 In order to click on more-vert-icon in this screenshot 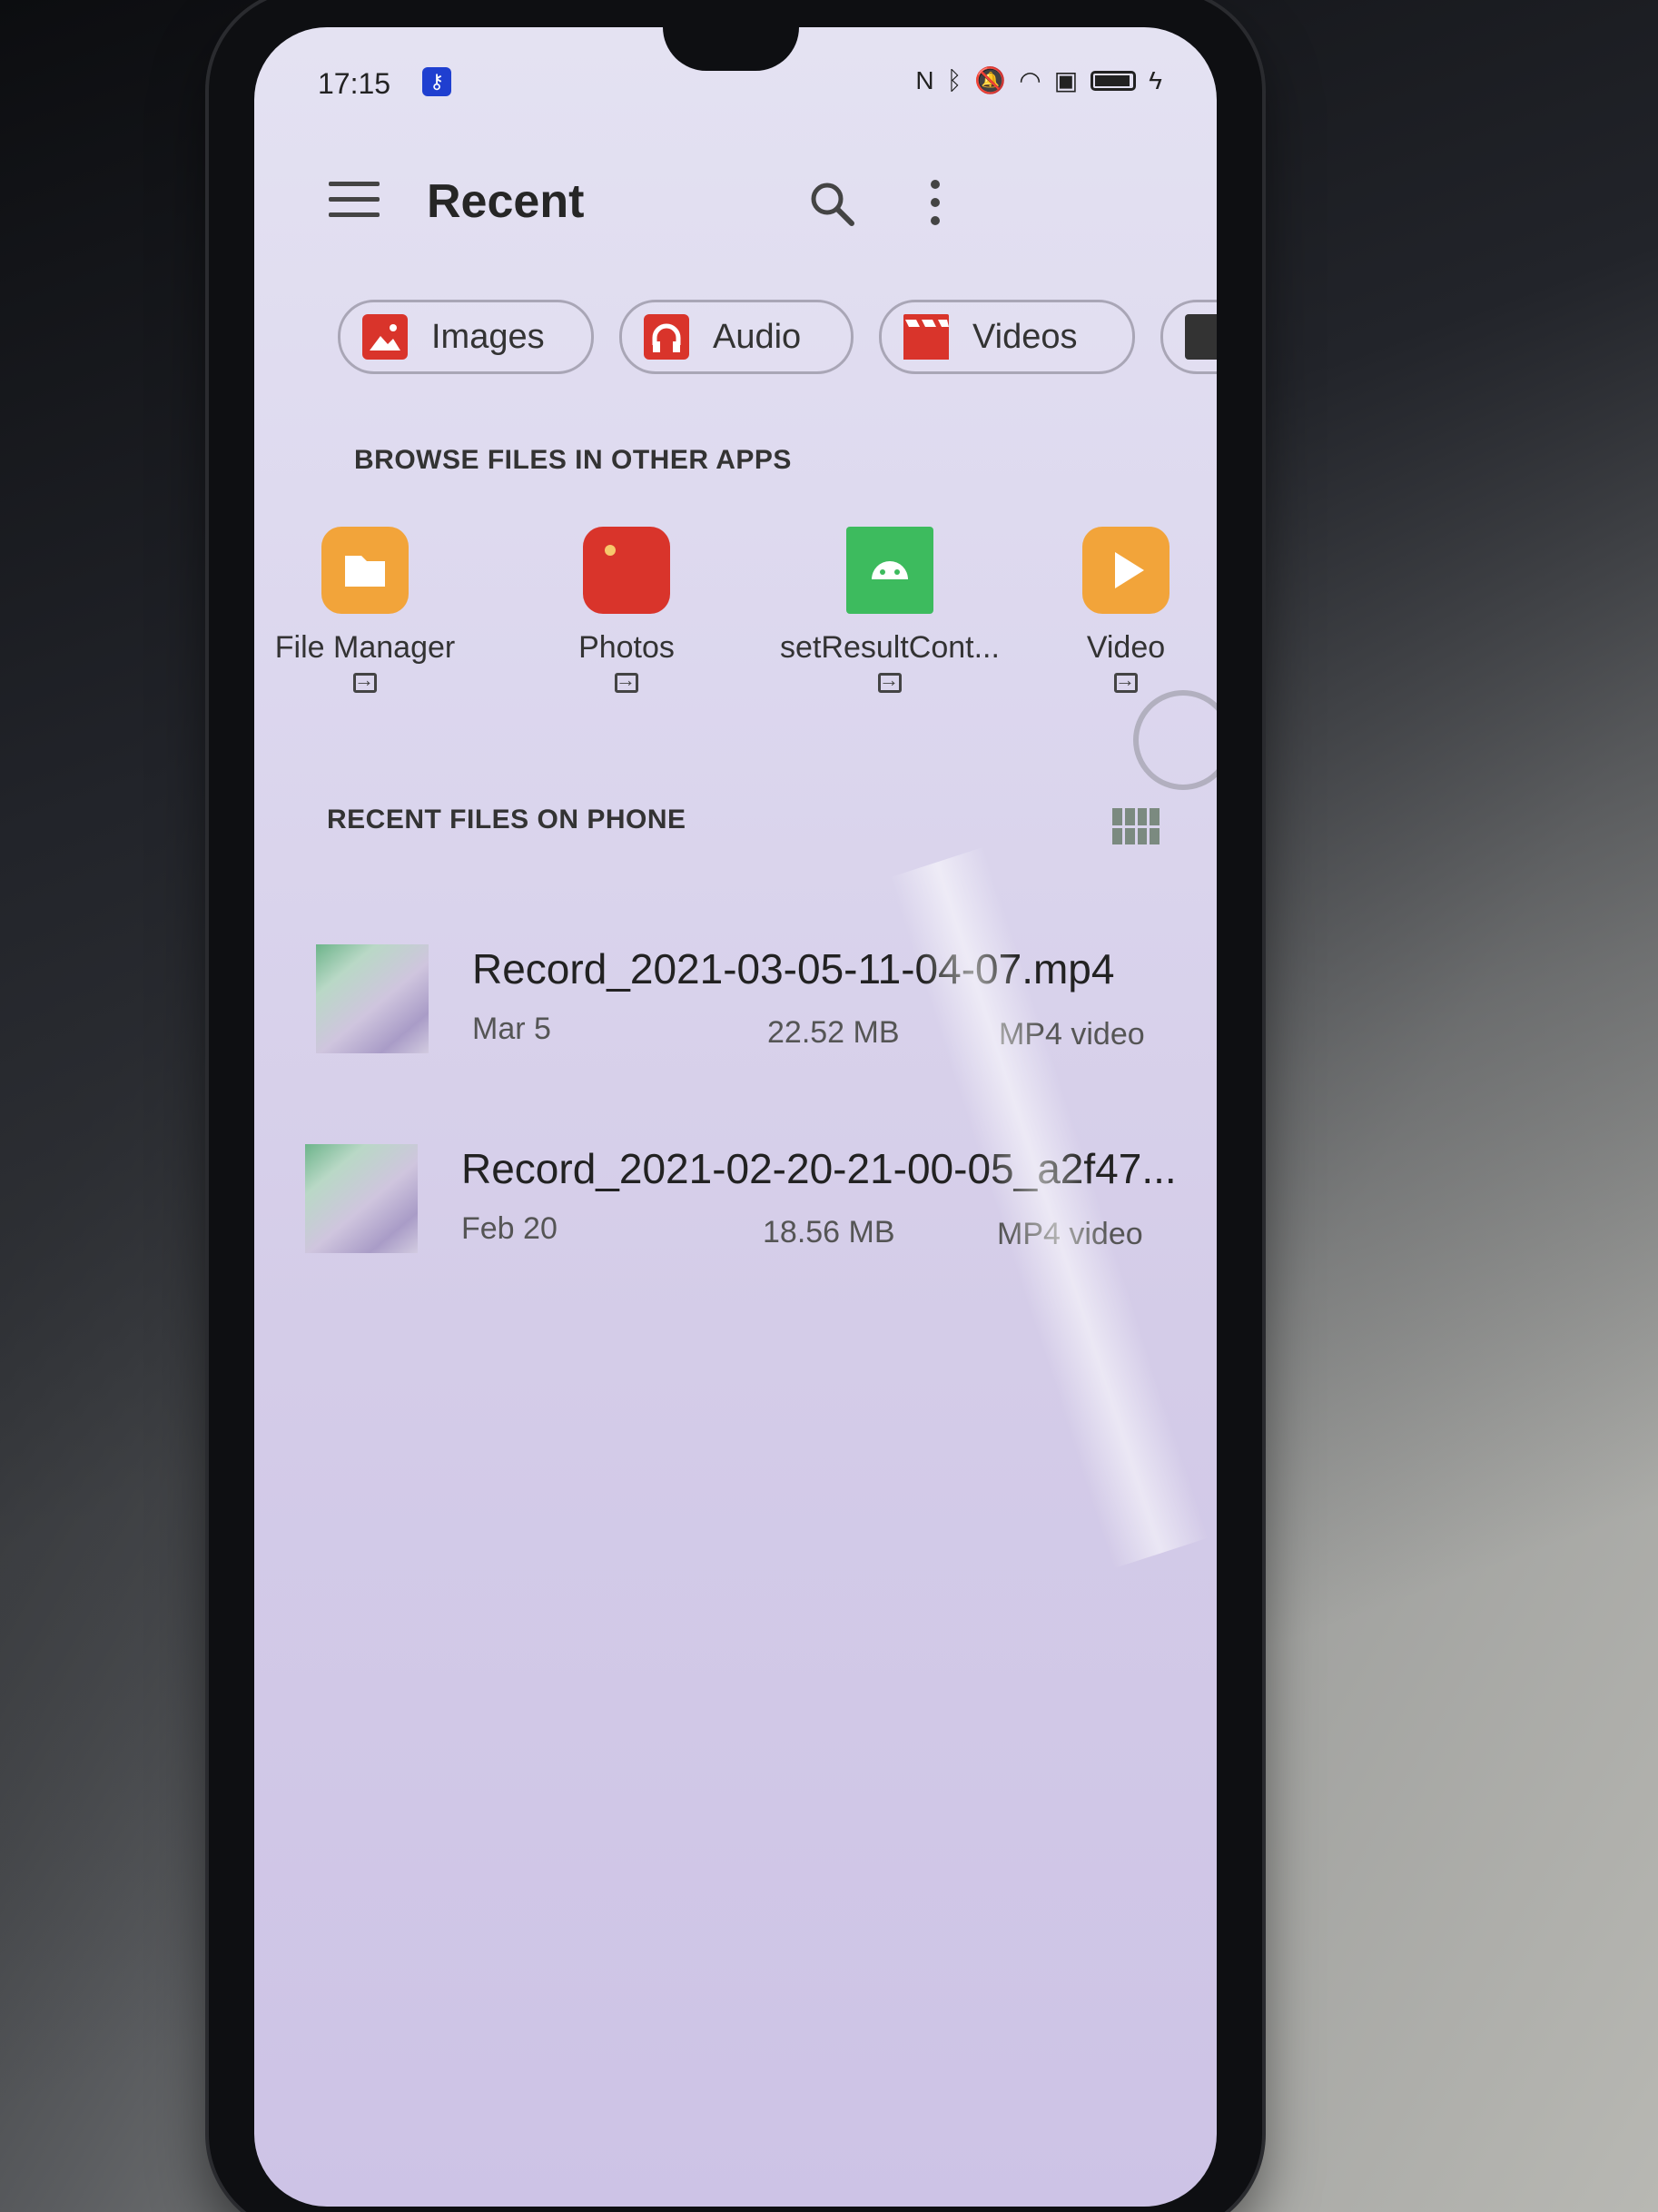, I will do `click(935, 206)`.